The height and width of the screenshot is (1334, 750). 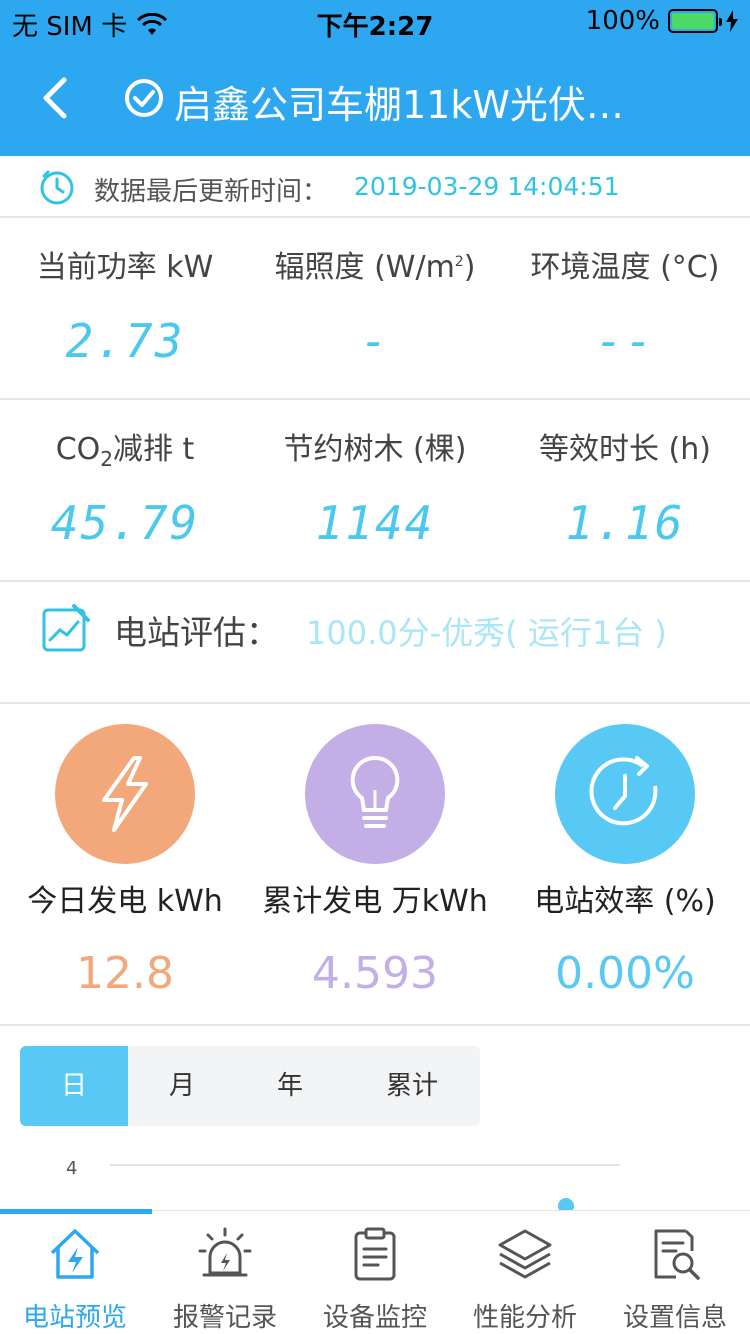 What do you see at coordinates (375, 449) in the screenshot?
I see `metric-label: 节约树木 (棵)` at bounding box center [375, 449].